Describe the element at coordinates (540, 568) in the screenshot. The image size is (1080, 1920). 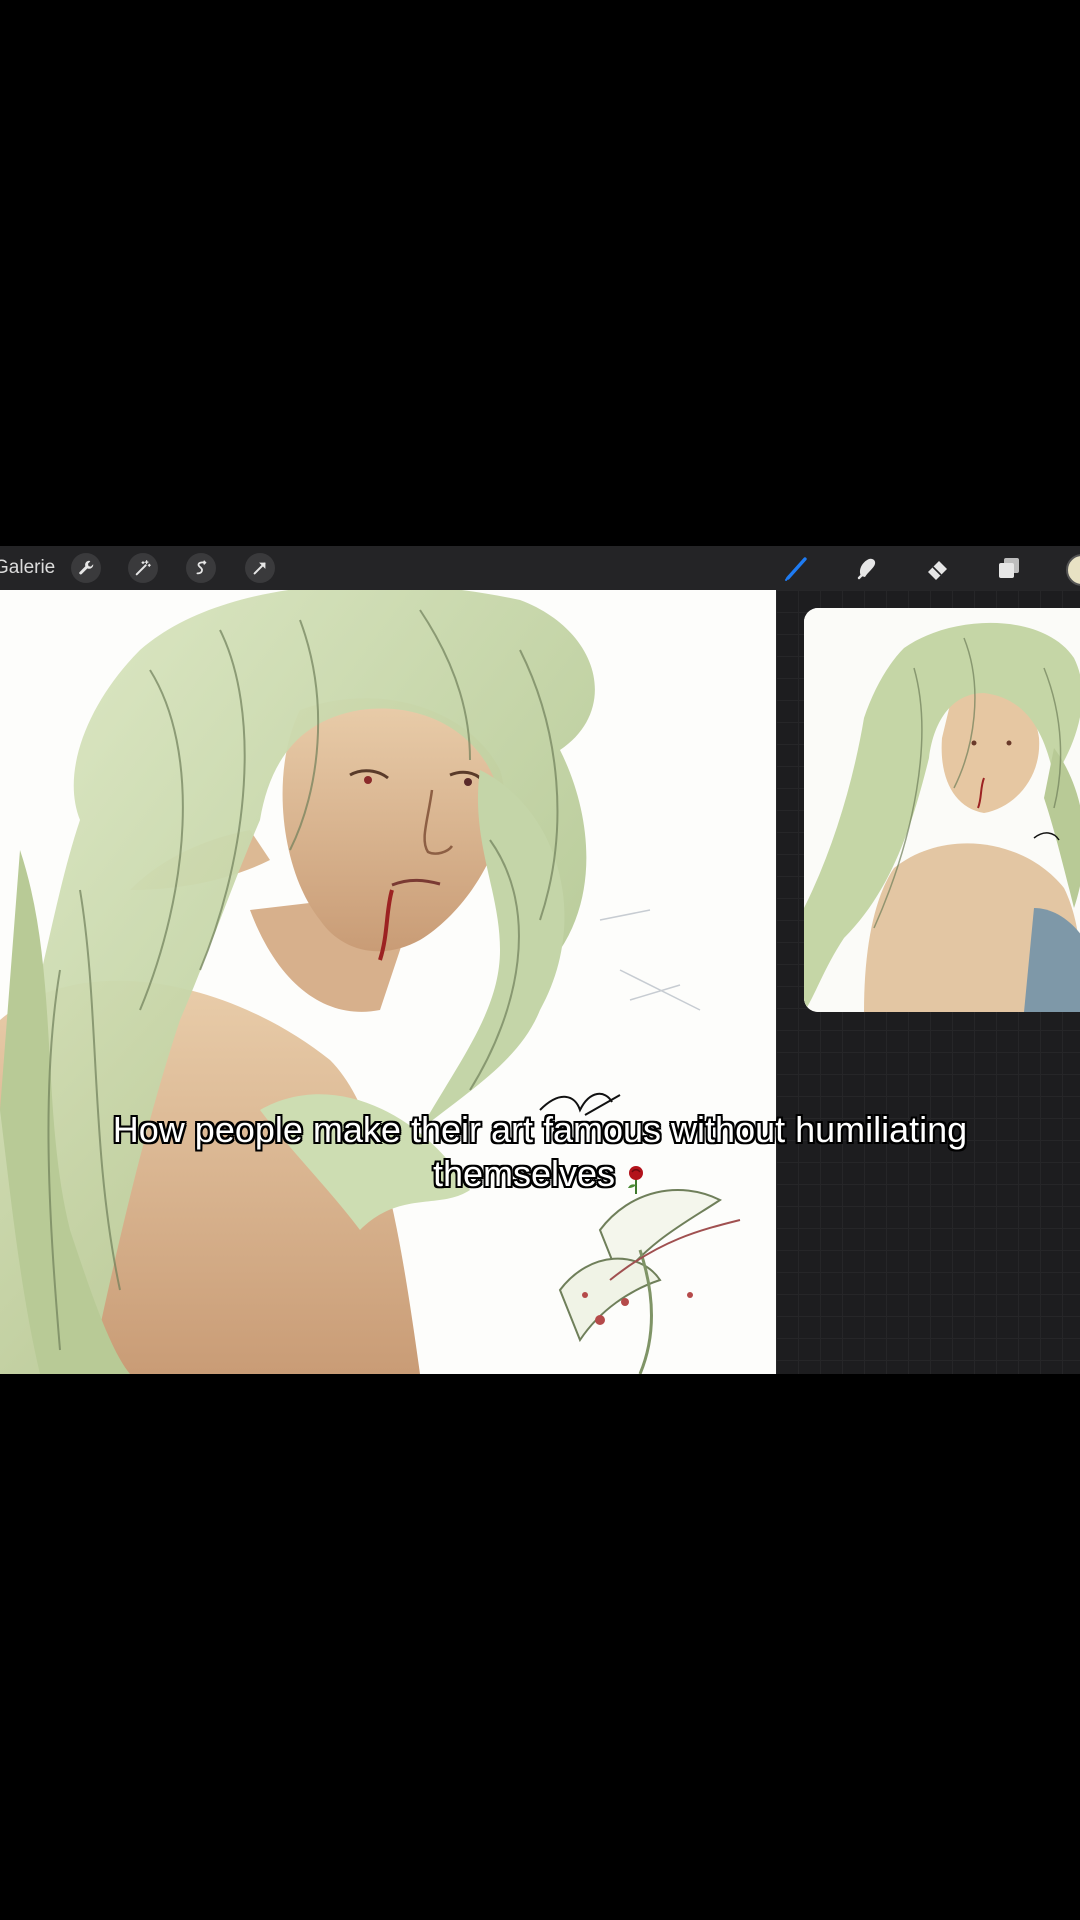
I see `top-toolbar: Galerie` at that location.